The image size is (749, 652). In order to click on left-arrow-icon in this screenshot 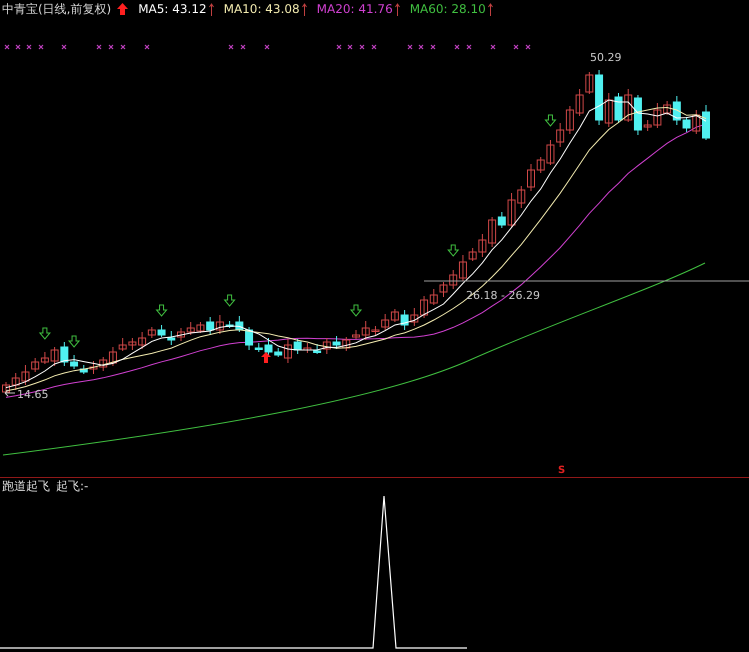, I will do `click(10, 393)`.